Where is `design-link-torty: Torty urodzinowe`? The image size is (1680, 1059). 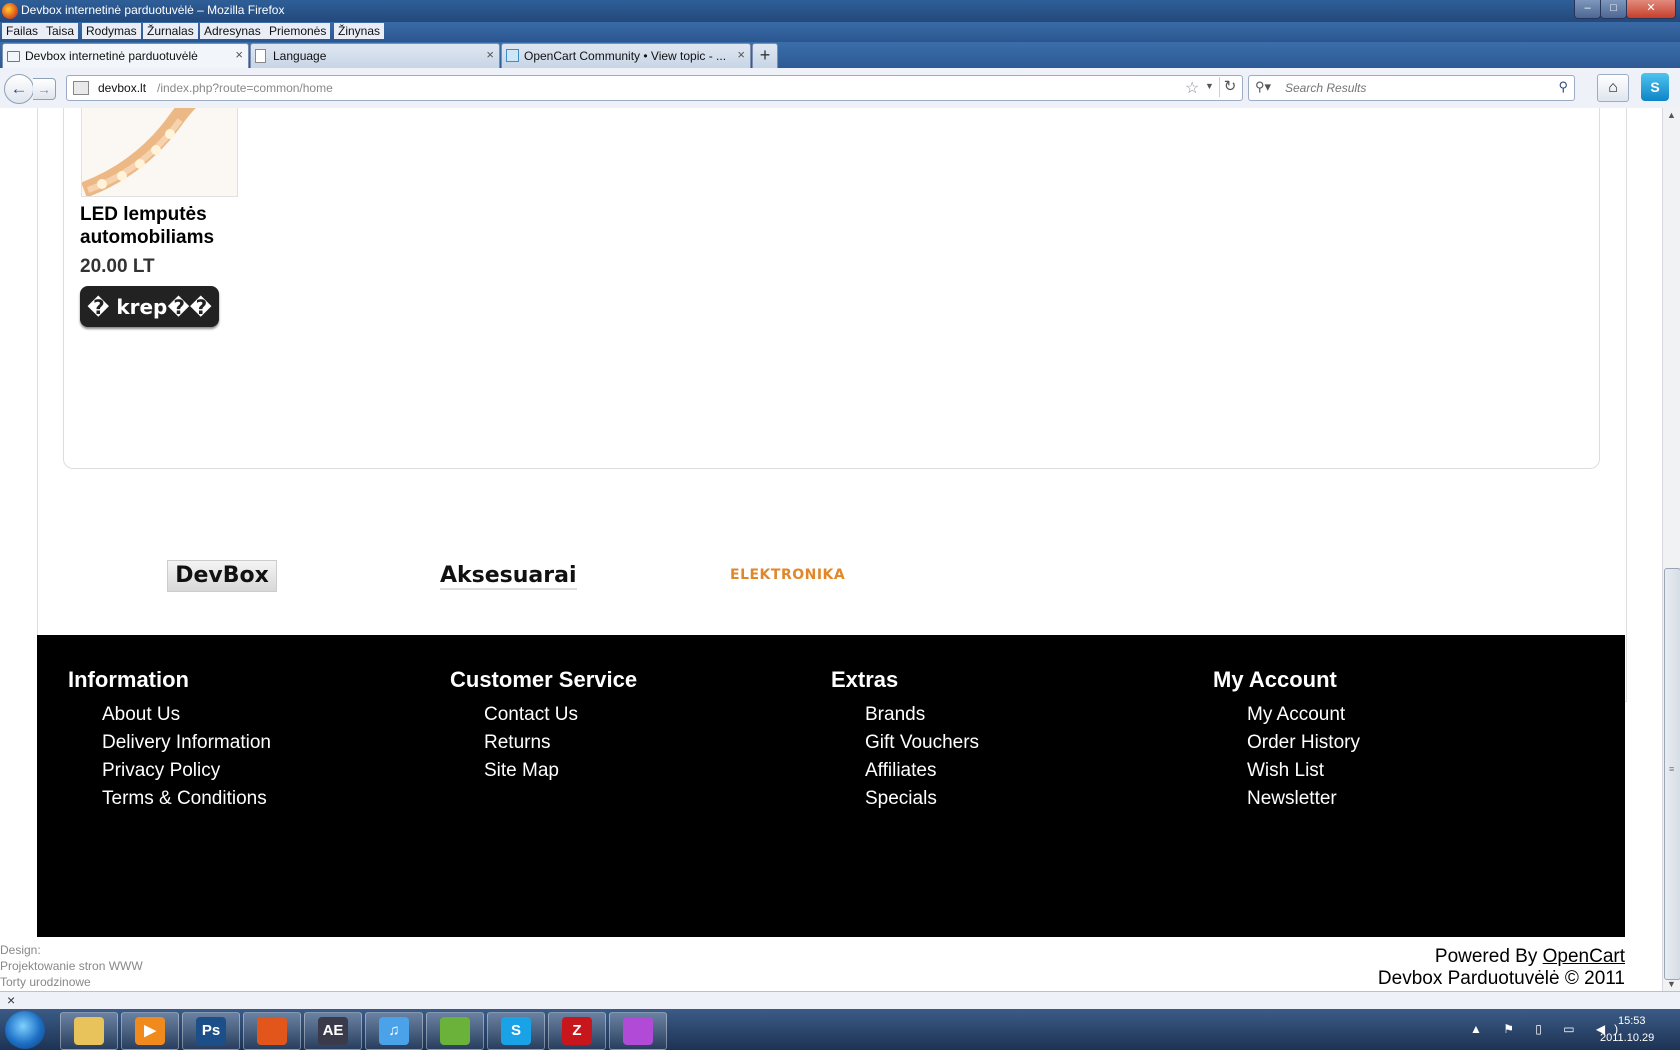
design-link-torty: Torty urodzinowe is located at coordinates (71, 982).